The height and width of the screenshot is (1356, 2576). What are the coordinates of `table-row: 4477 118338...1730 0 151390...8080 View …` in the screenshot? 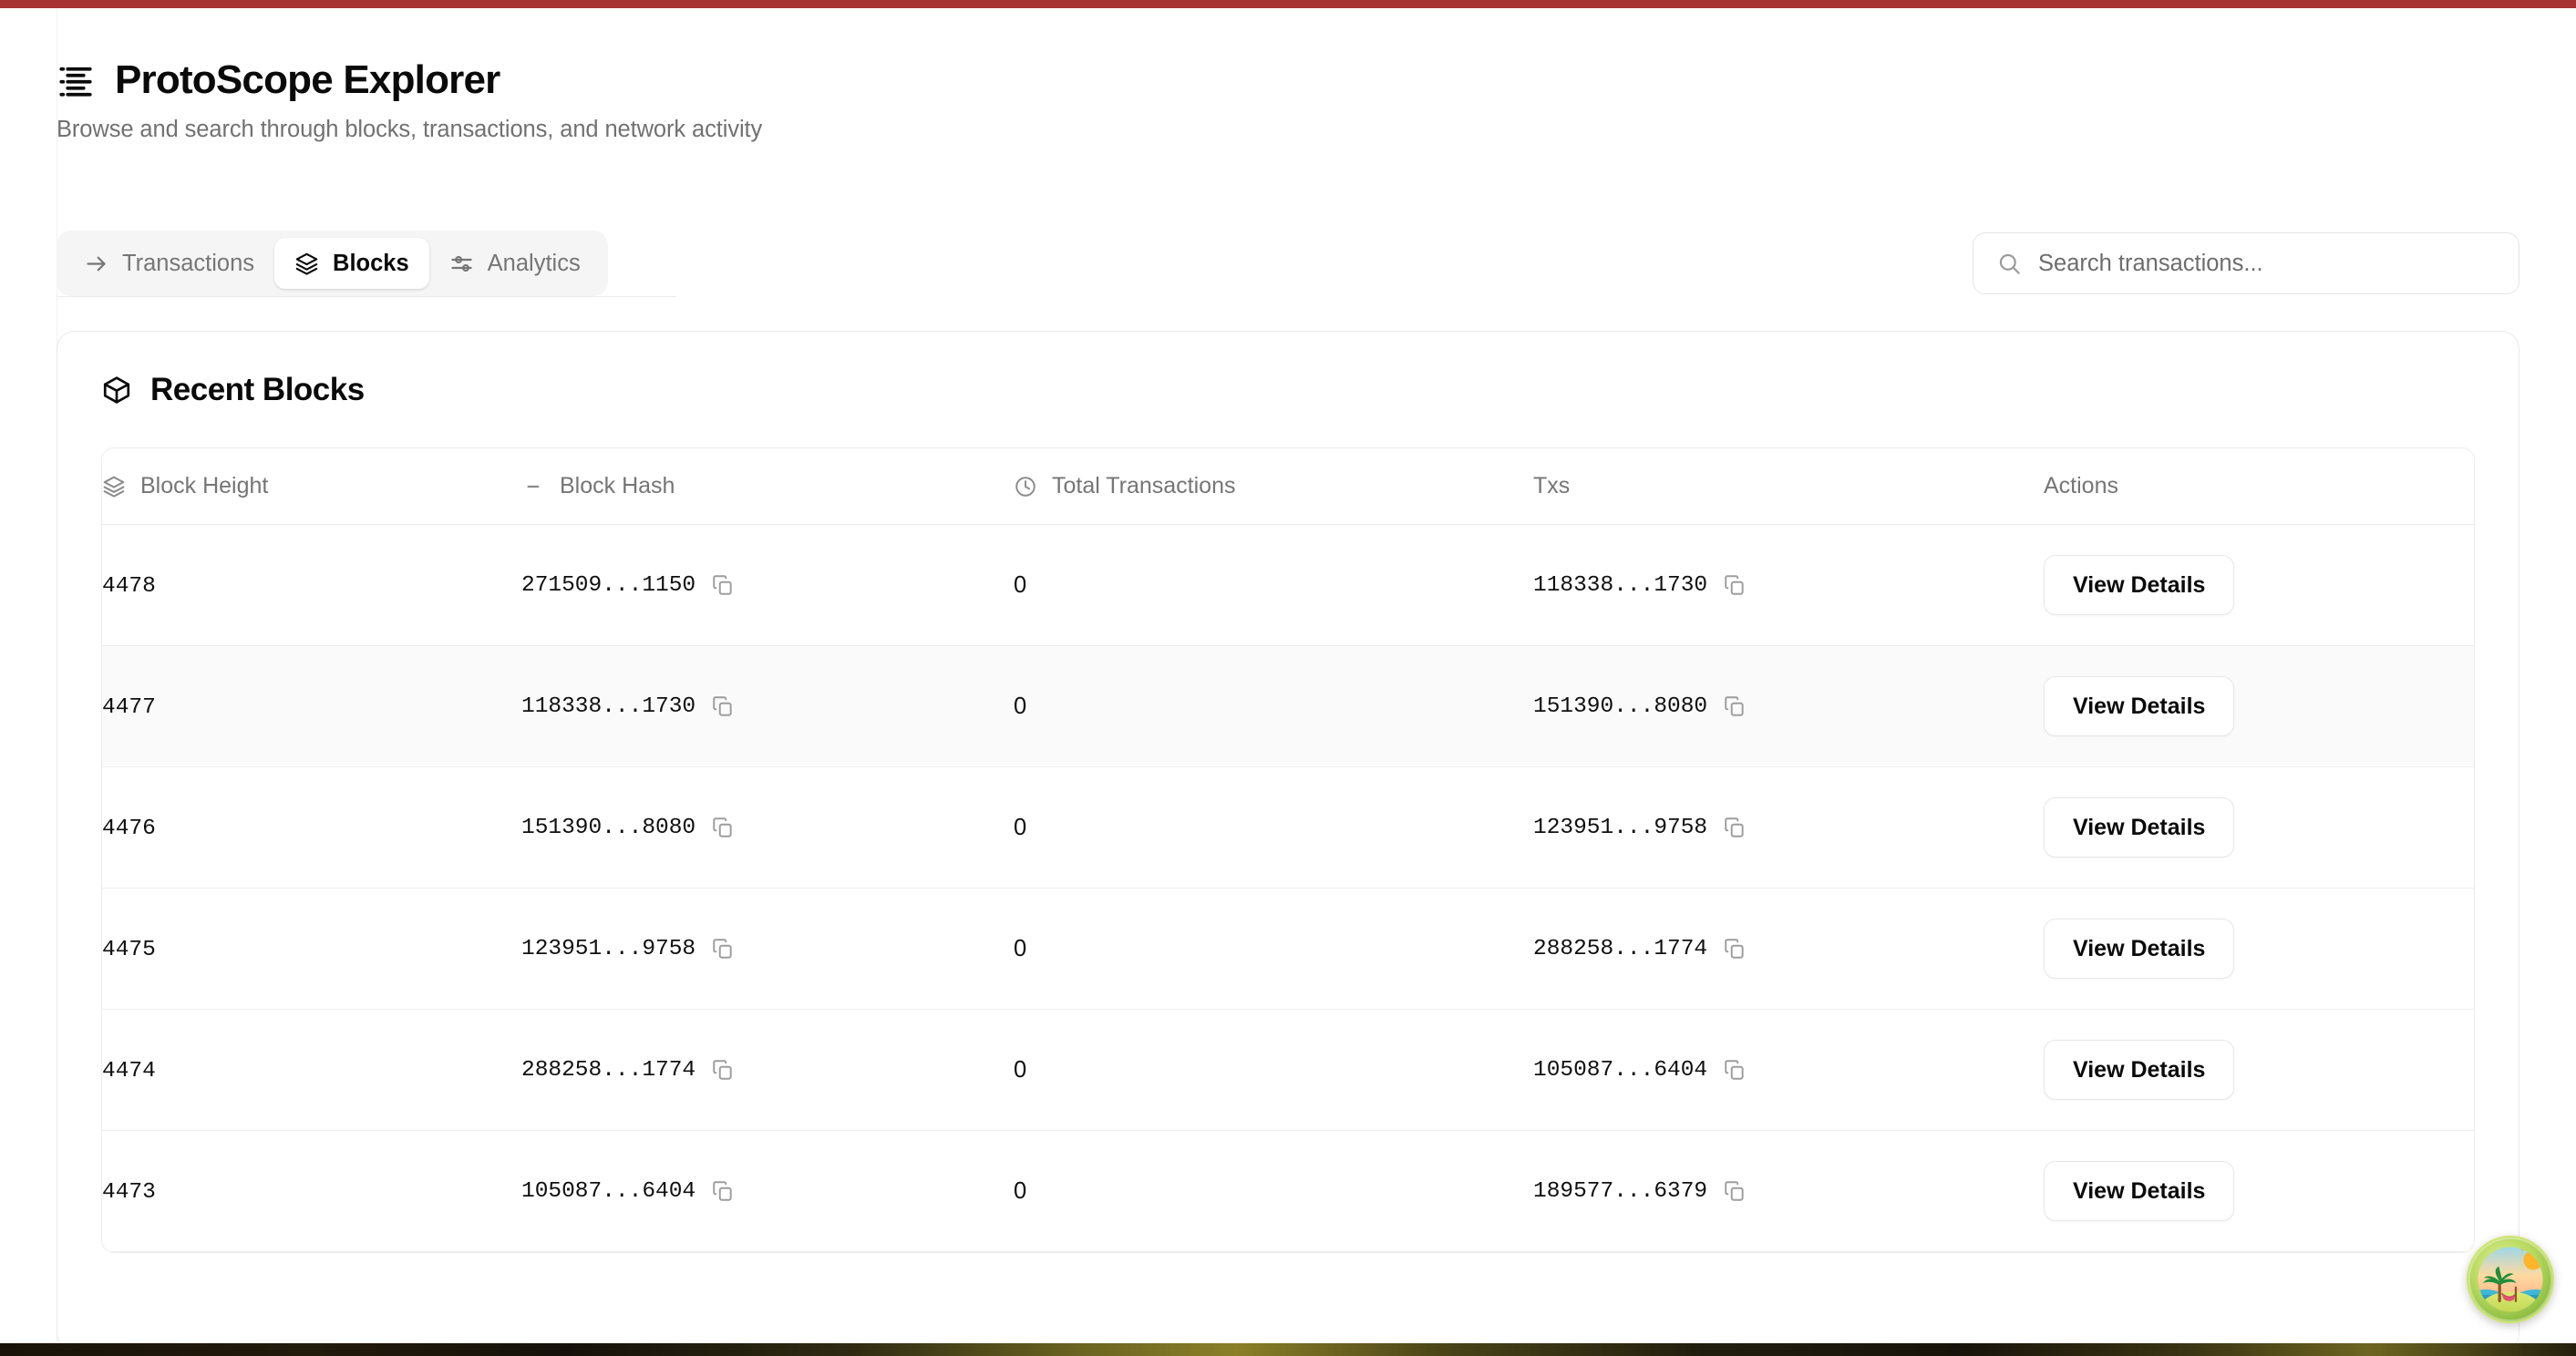 It's located at (1288, 706).